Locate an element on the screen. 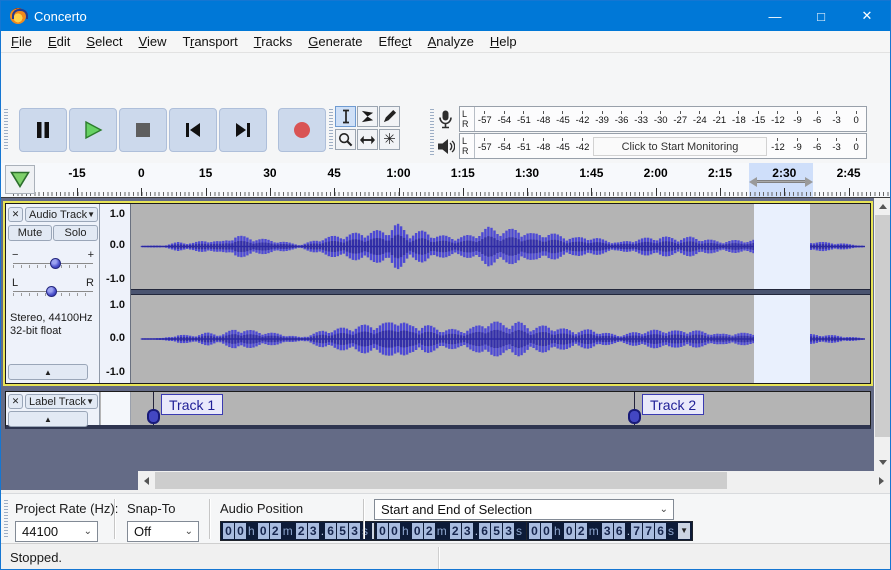 The height and width of the screenshot is (570, 891). menu-file: File is located at coordinates (21, 42).